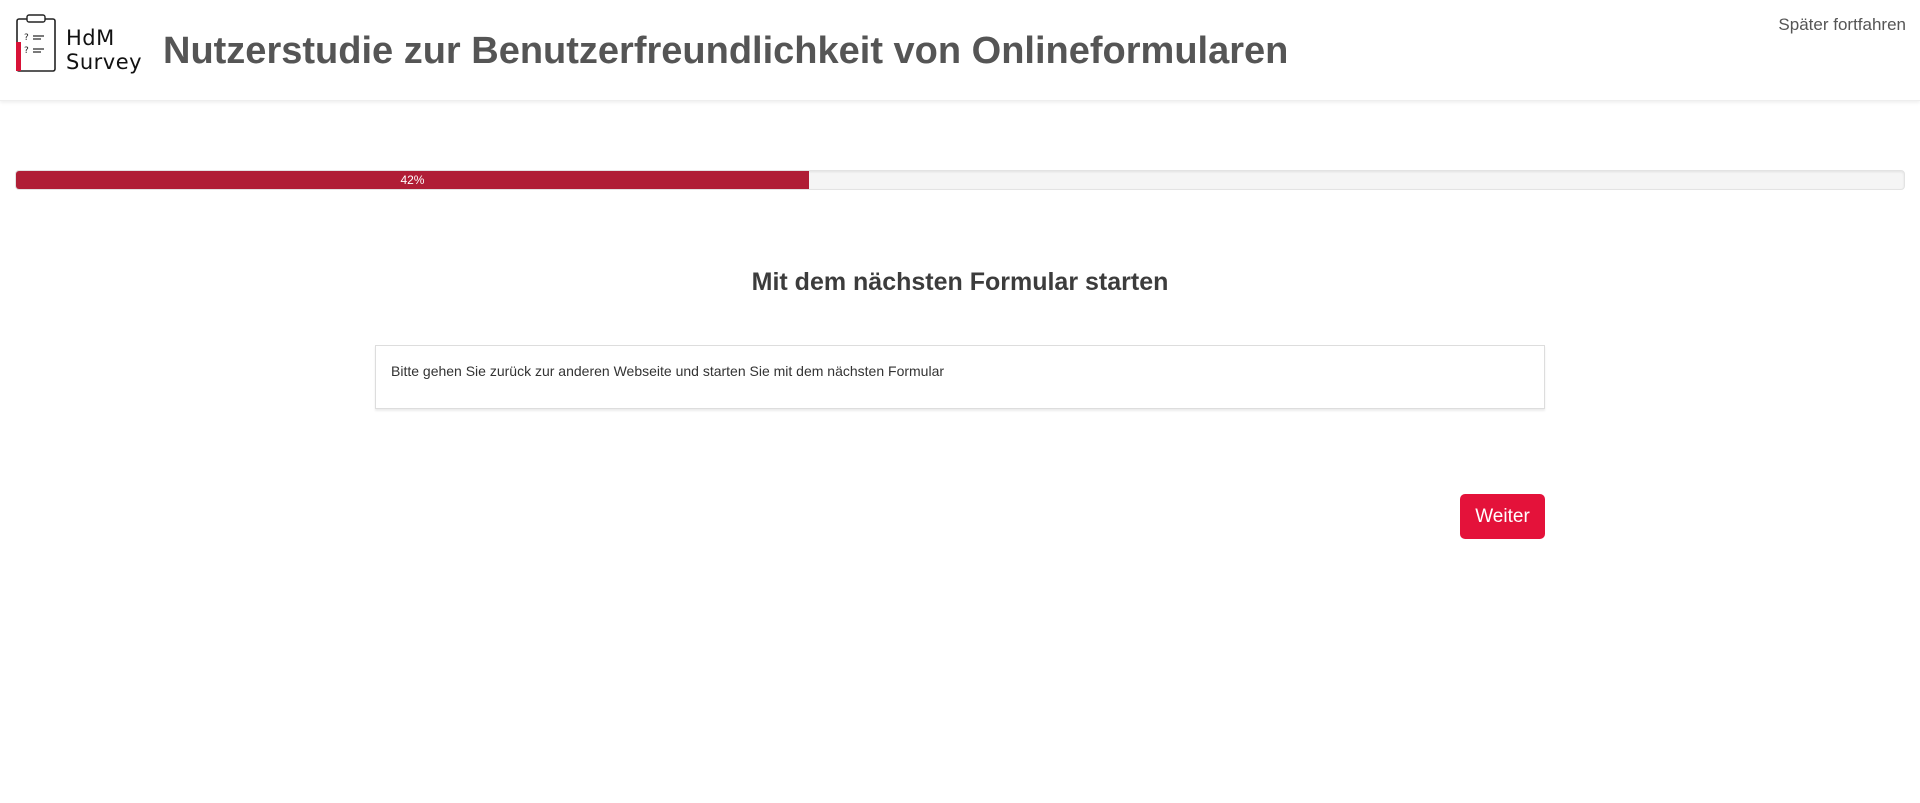  I want to click on logo-line-1: HdM, so click(90, 38).